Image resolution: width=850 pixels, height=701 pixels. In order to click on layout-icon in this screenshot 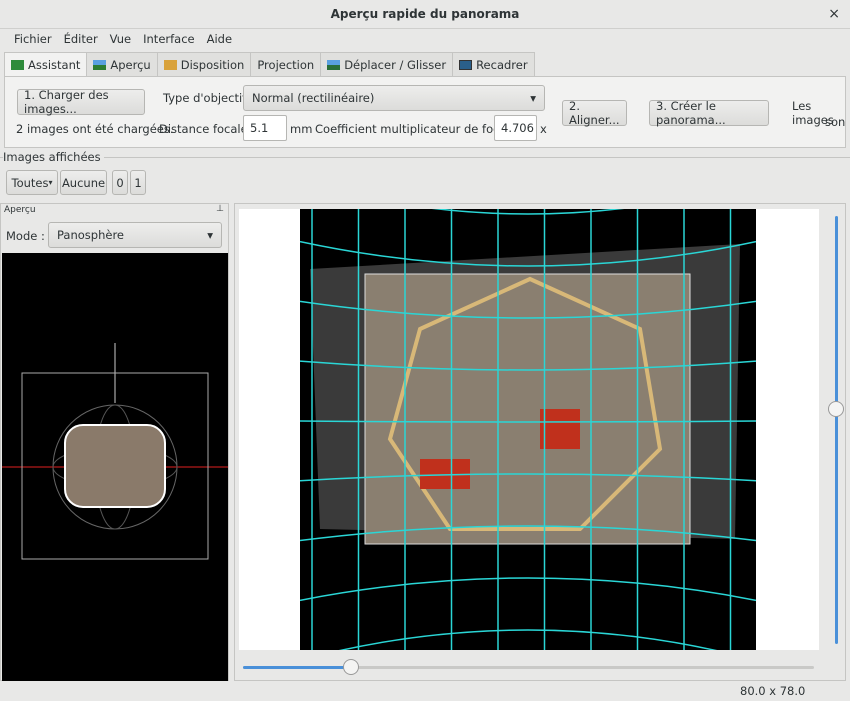, I will do `click(170, 64)`.